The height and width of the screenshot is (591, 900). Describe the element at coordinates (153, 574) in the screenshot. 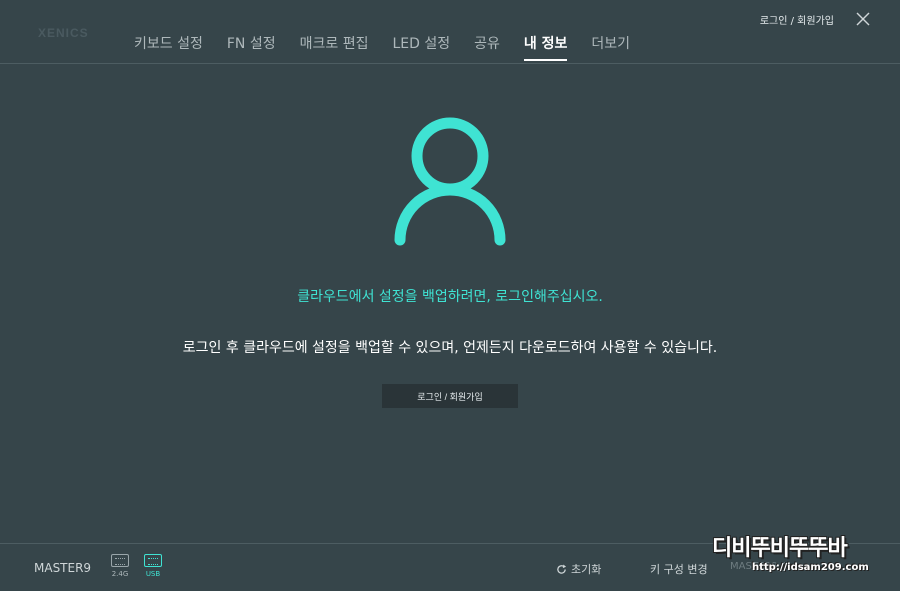

I see `connection-label: USB` at that location.